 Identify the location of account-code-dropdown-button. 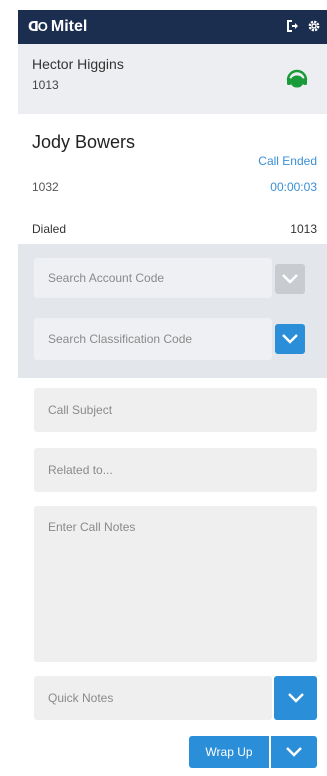
(290, 279).